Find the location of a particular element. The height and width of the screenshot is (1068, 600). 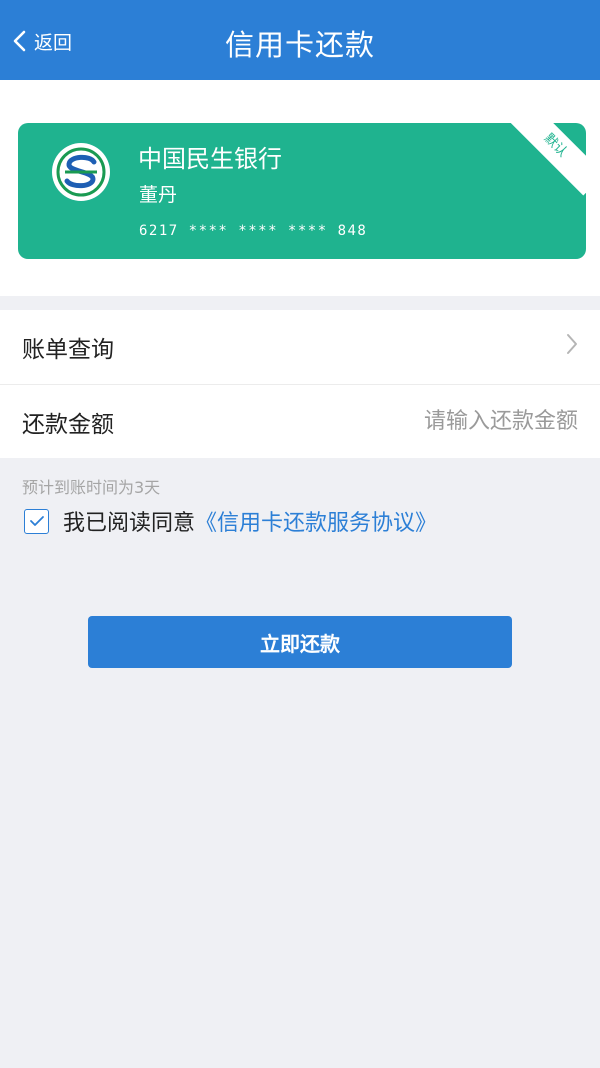

agreement-row: 我已阅读同意 《信用卡还款服务协议》 is located at coordinates (230, 521).